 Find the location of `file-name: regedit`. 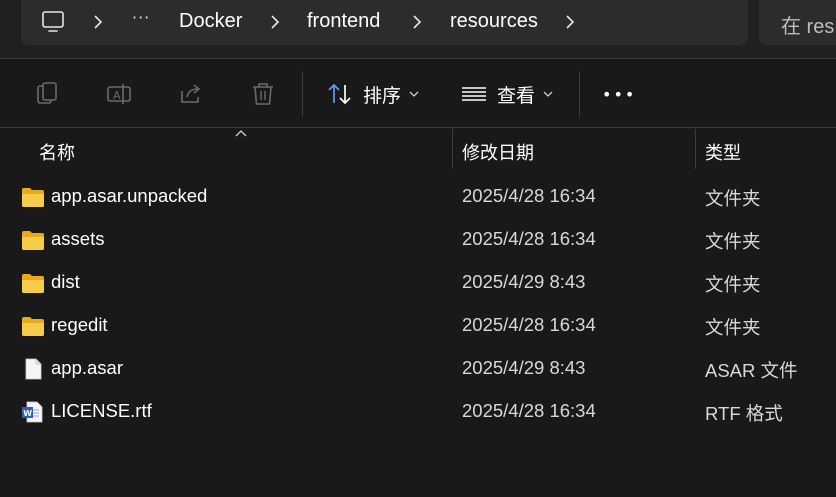

file-name: regedit is located at coordinates (79, 324).